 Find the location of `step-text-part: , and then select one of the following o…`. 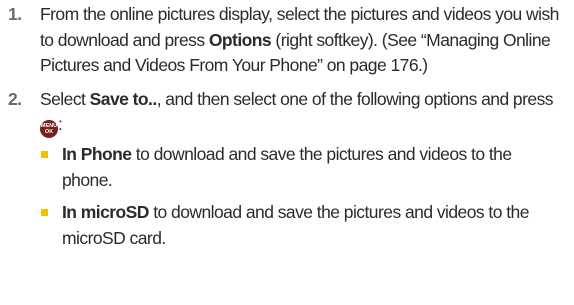

step-text-part: , and then select one of the following o… is located at coordinates (355, 98).